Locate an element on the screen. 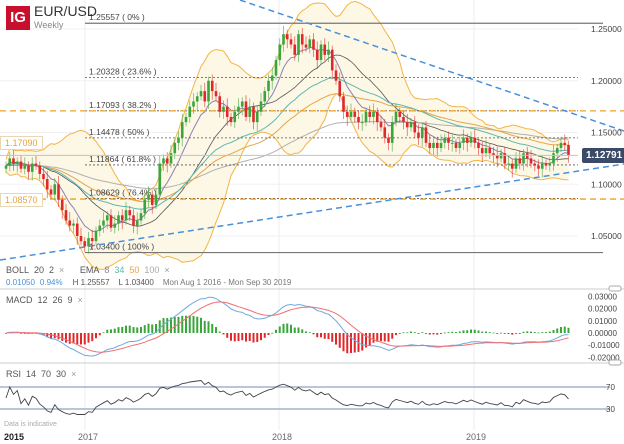 The width and height of the screenshot is (624, 444). high-value: H 1.25557 is located at coordinates (91, 282).